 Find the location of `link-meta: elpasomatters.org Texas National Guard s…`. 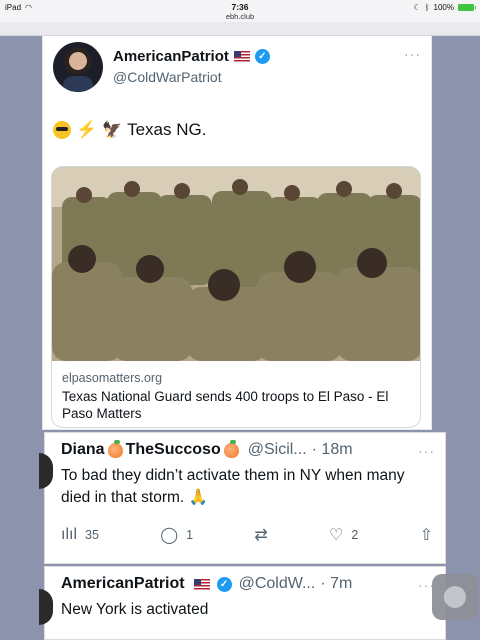

link-meta: elpasomatters.org Texas National Guard s… is located at coordinates (236, 394).